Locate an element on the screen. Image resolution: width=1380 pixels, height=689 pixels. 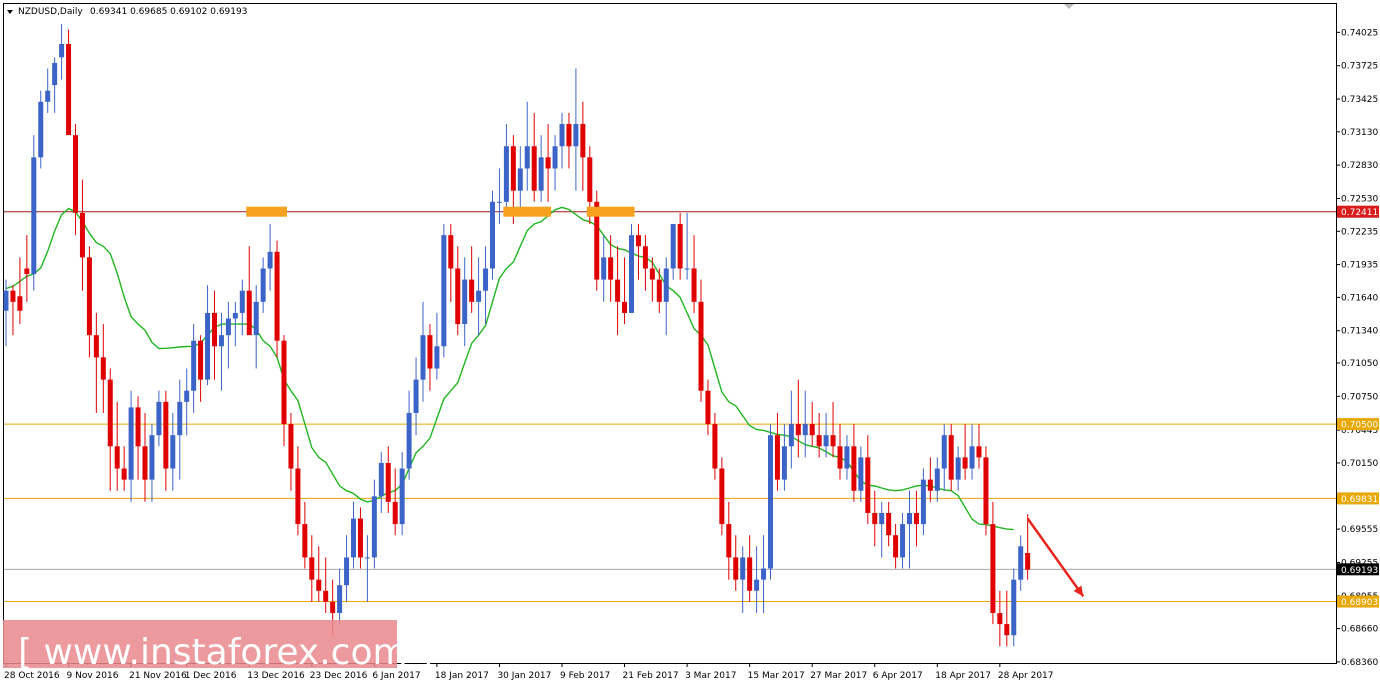
y-tick-label: 0.71935 is located at coordinates (1359, 266).